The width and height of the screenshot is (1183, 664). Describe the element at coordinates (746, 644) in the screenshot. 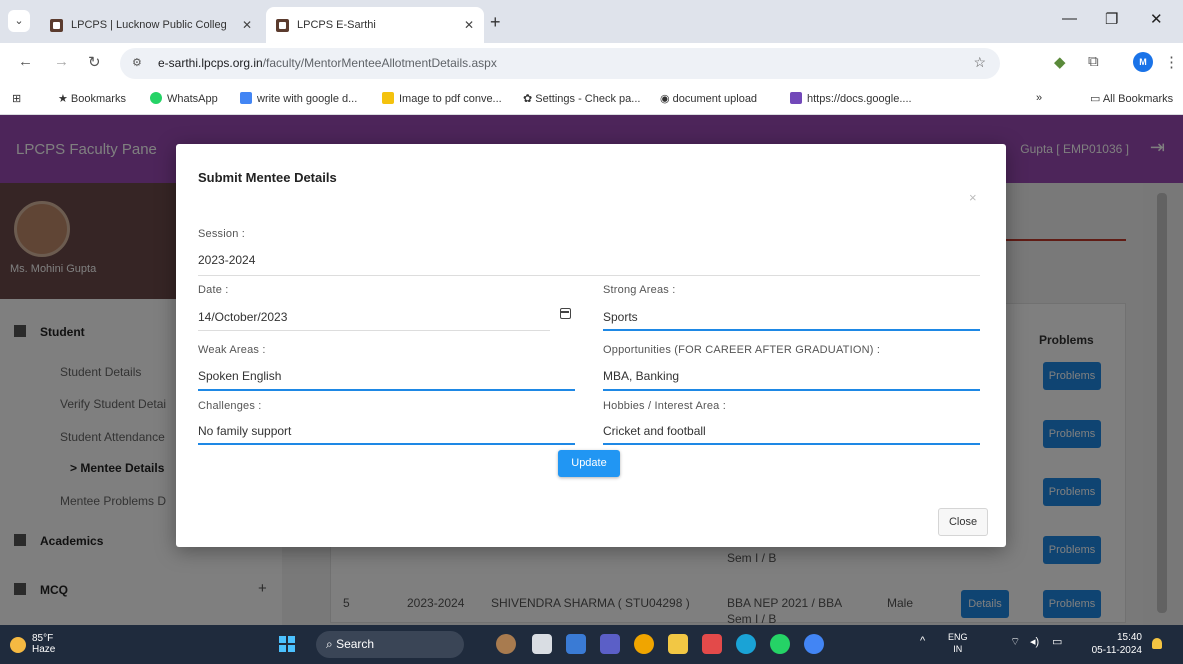

I see `edge-icon` at that location.